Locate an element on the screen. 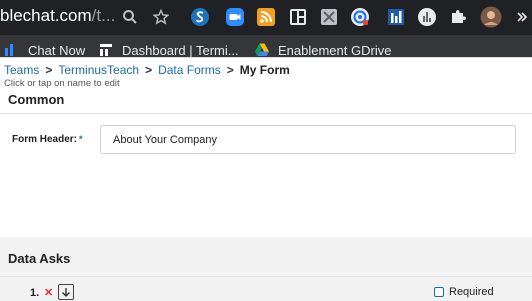 Image resolution: width=532 pixels, height=301 pixels. form-header-label: Form Header: * is located at coordinates (47, 139).